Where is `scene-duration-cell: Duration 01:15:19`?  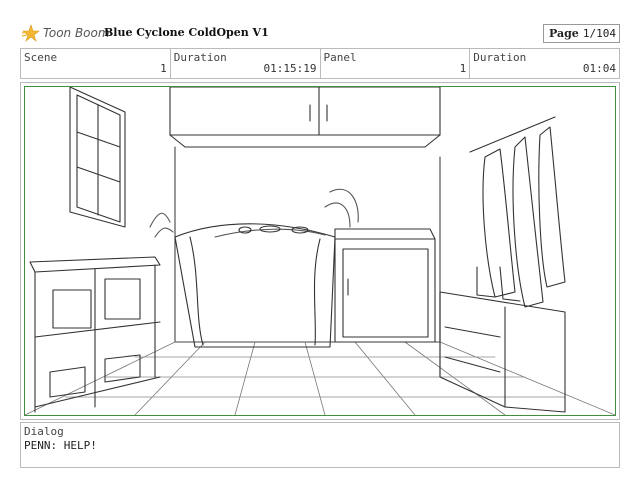 scene-duration-cell: Duration 01:15:19 is located at coordinates (246, 63).